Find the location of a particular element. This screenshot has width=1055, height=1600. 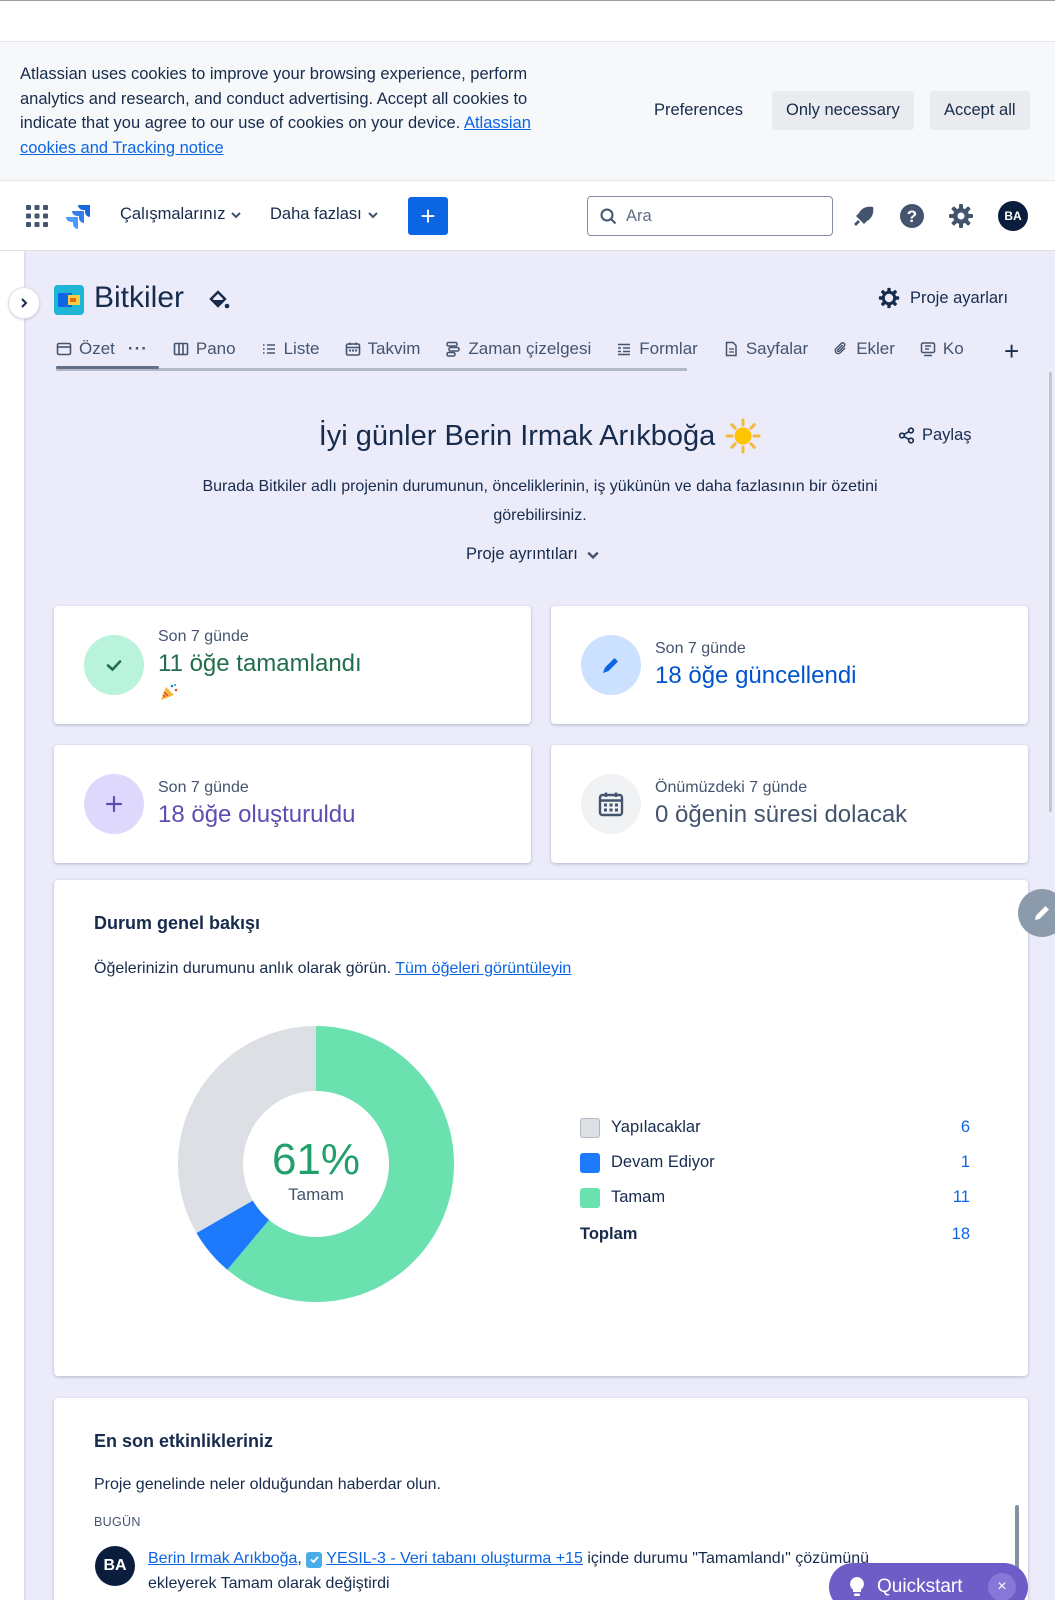

tab-board: Pano is located at coordinates (204, 349).